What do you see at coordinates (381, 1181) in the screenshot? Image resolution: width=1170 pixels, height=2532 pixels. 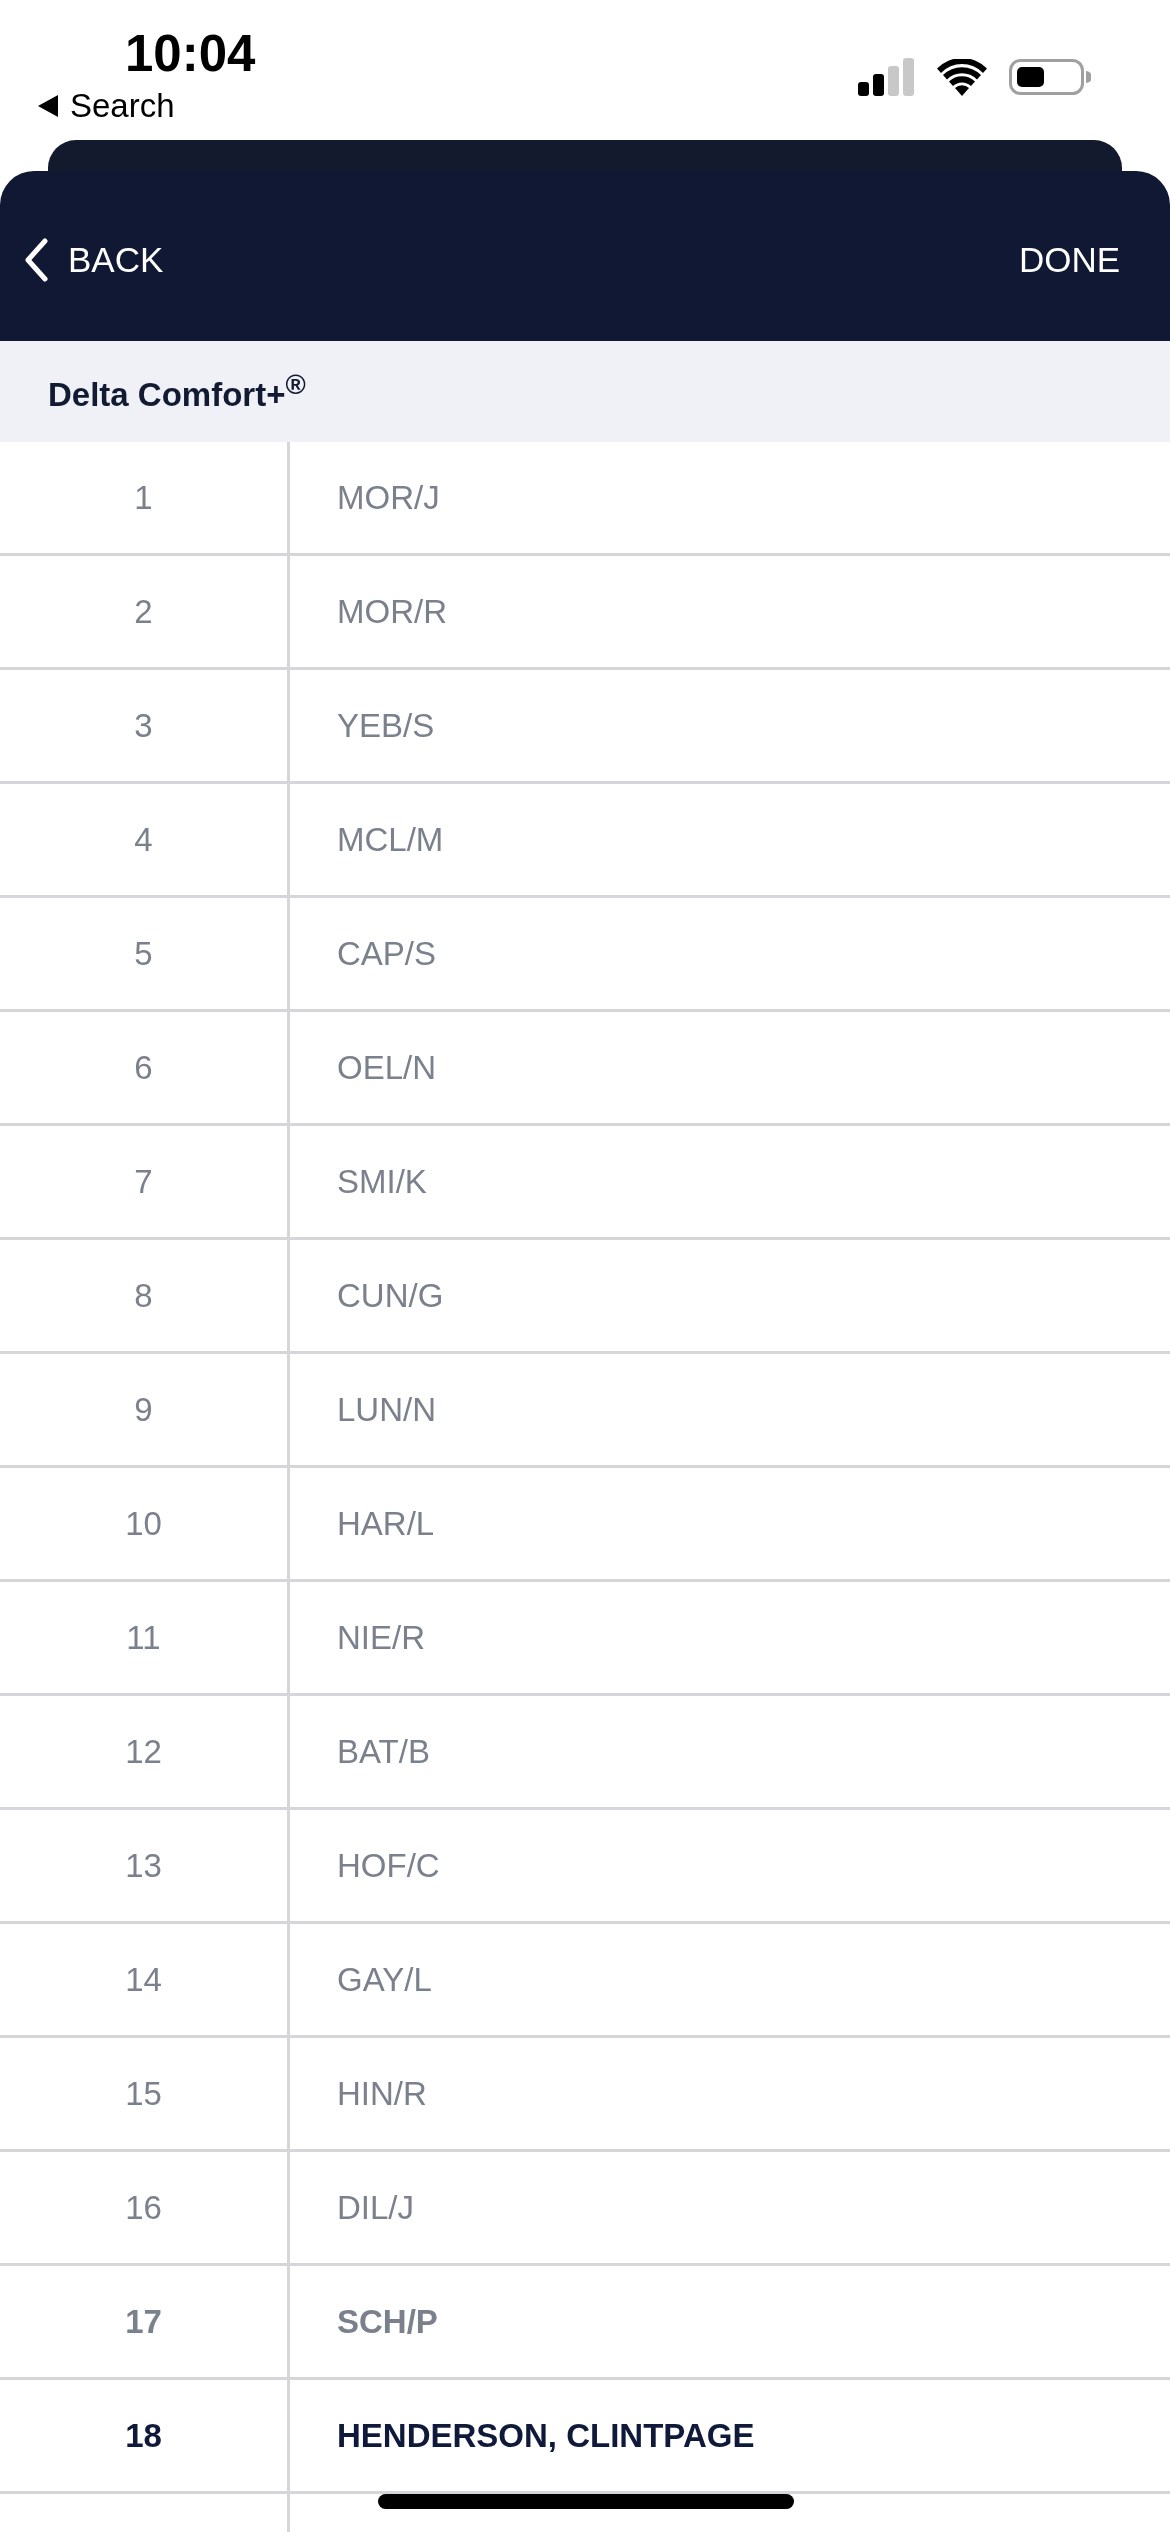 I see `passenger-name: SMI/K` at bounding box center [381, 1181].